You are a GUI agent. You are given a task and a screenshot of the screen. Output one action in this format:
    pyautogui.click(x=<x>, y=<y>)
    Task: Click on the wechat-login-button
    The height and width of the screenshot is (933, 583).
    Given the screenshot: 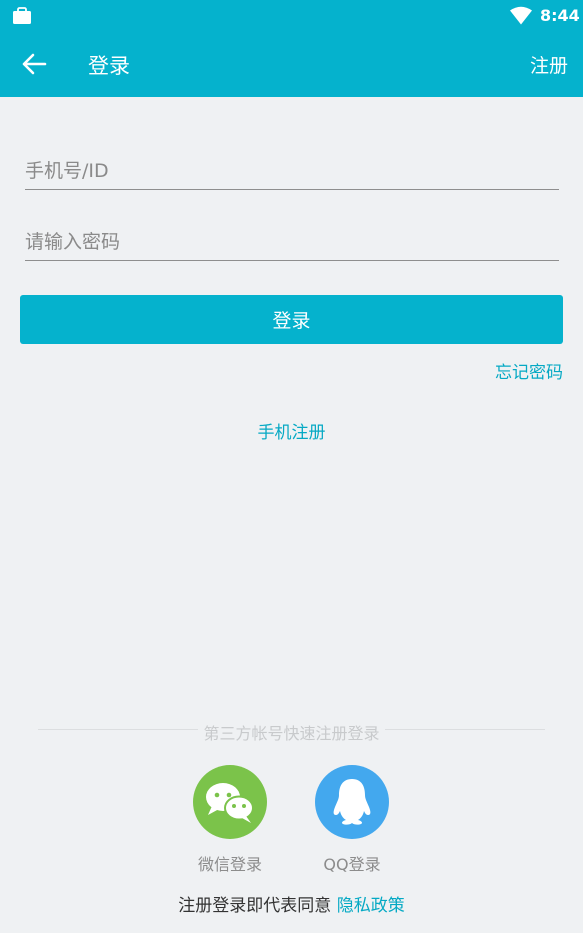 What is the action you would take?
    pyautogui.click(x=230, y=802)
    